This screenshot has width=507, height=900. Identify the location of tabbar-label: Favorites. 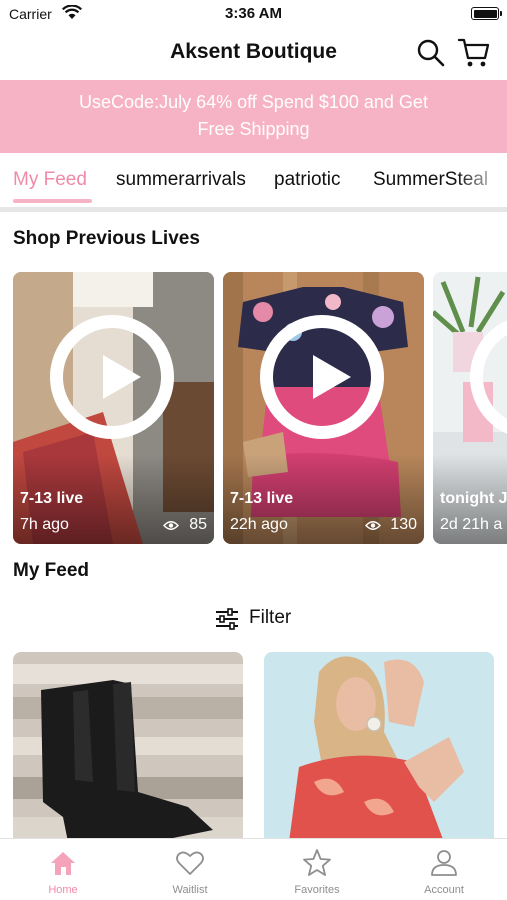
(317, 890).